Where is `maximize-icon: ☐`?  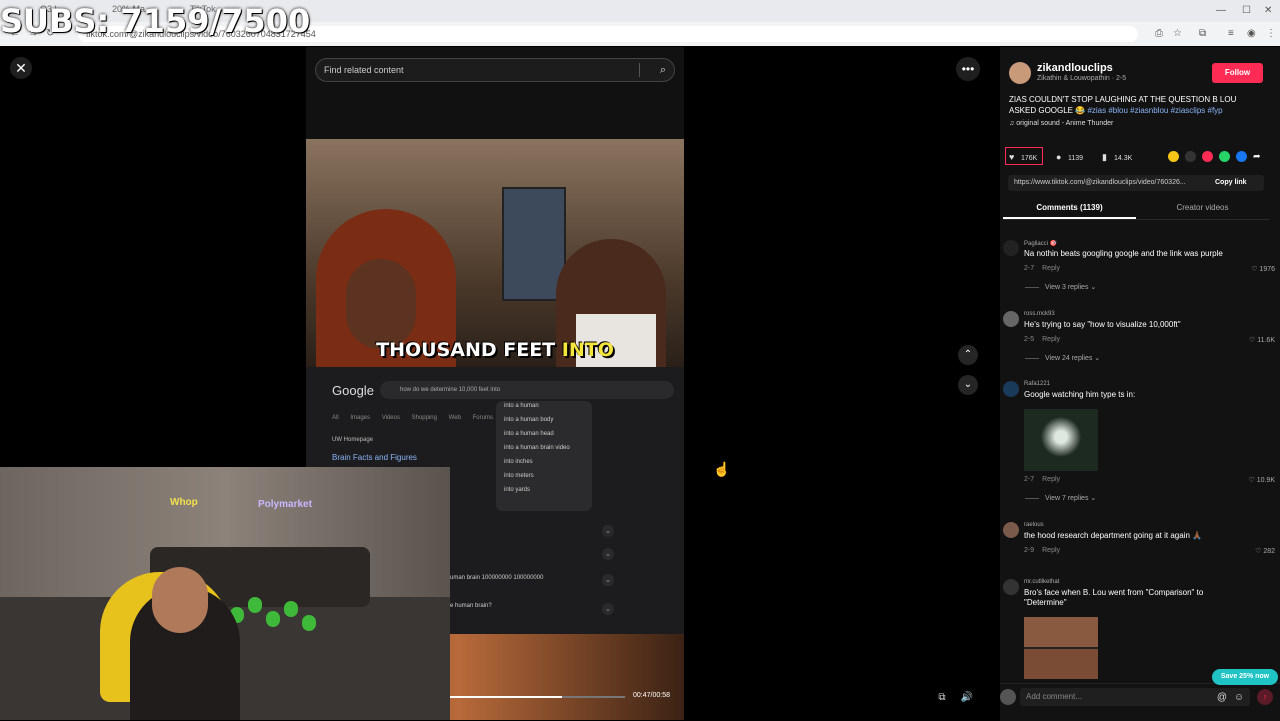 maximize-icon: ☐ is located at coordinates (1246, 10).